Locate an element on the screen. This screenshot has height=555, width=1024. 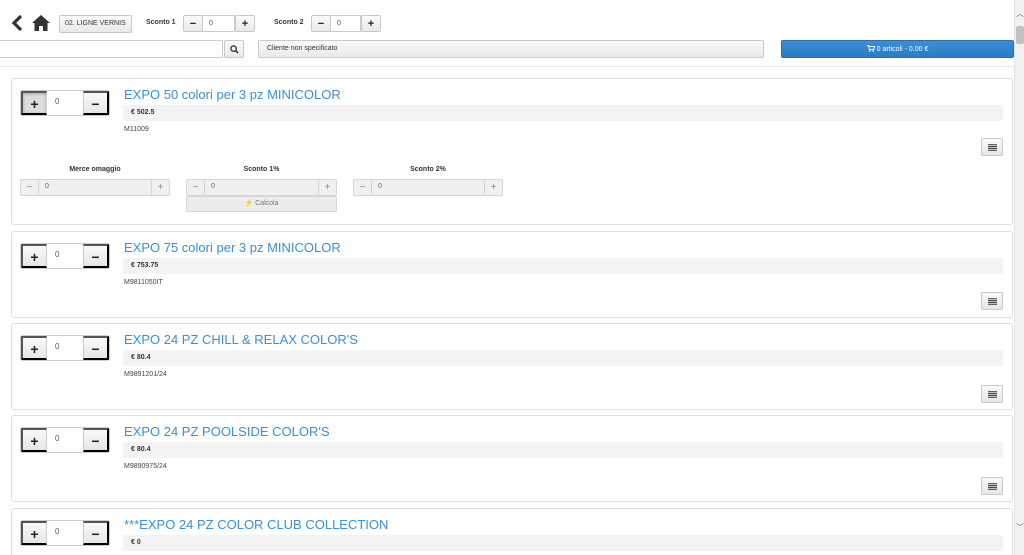
scroll-down-icon: ﹀ is located at coordinates (1019, 528).